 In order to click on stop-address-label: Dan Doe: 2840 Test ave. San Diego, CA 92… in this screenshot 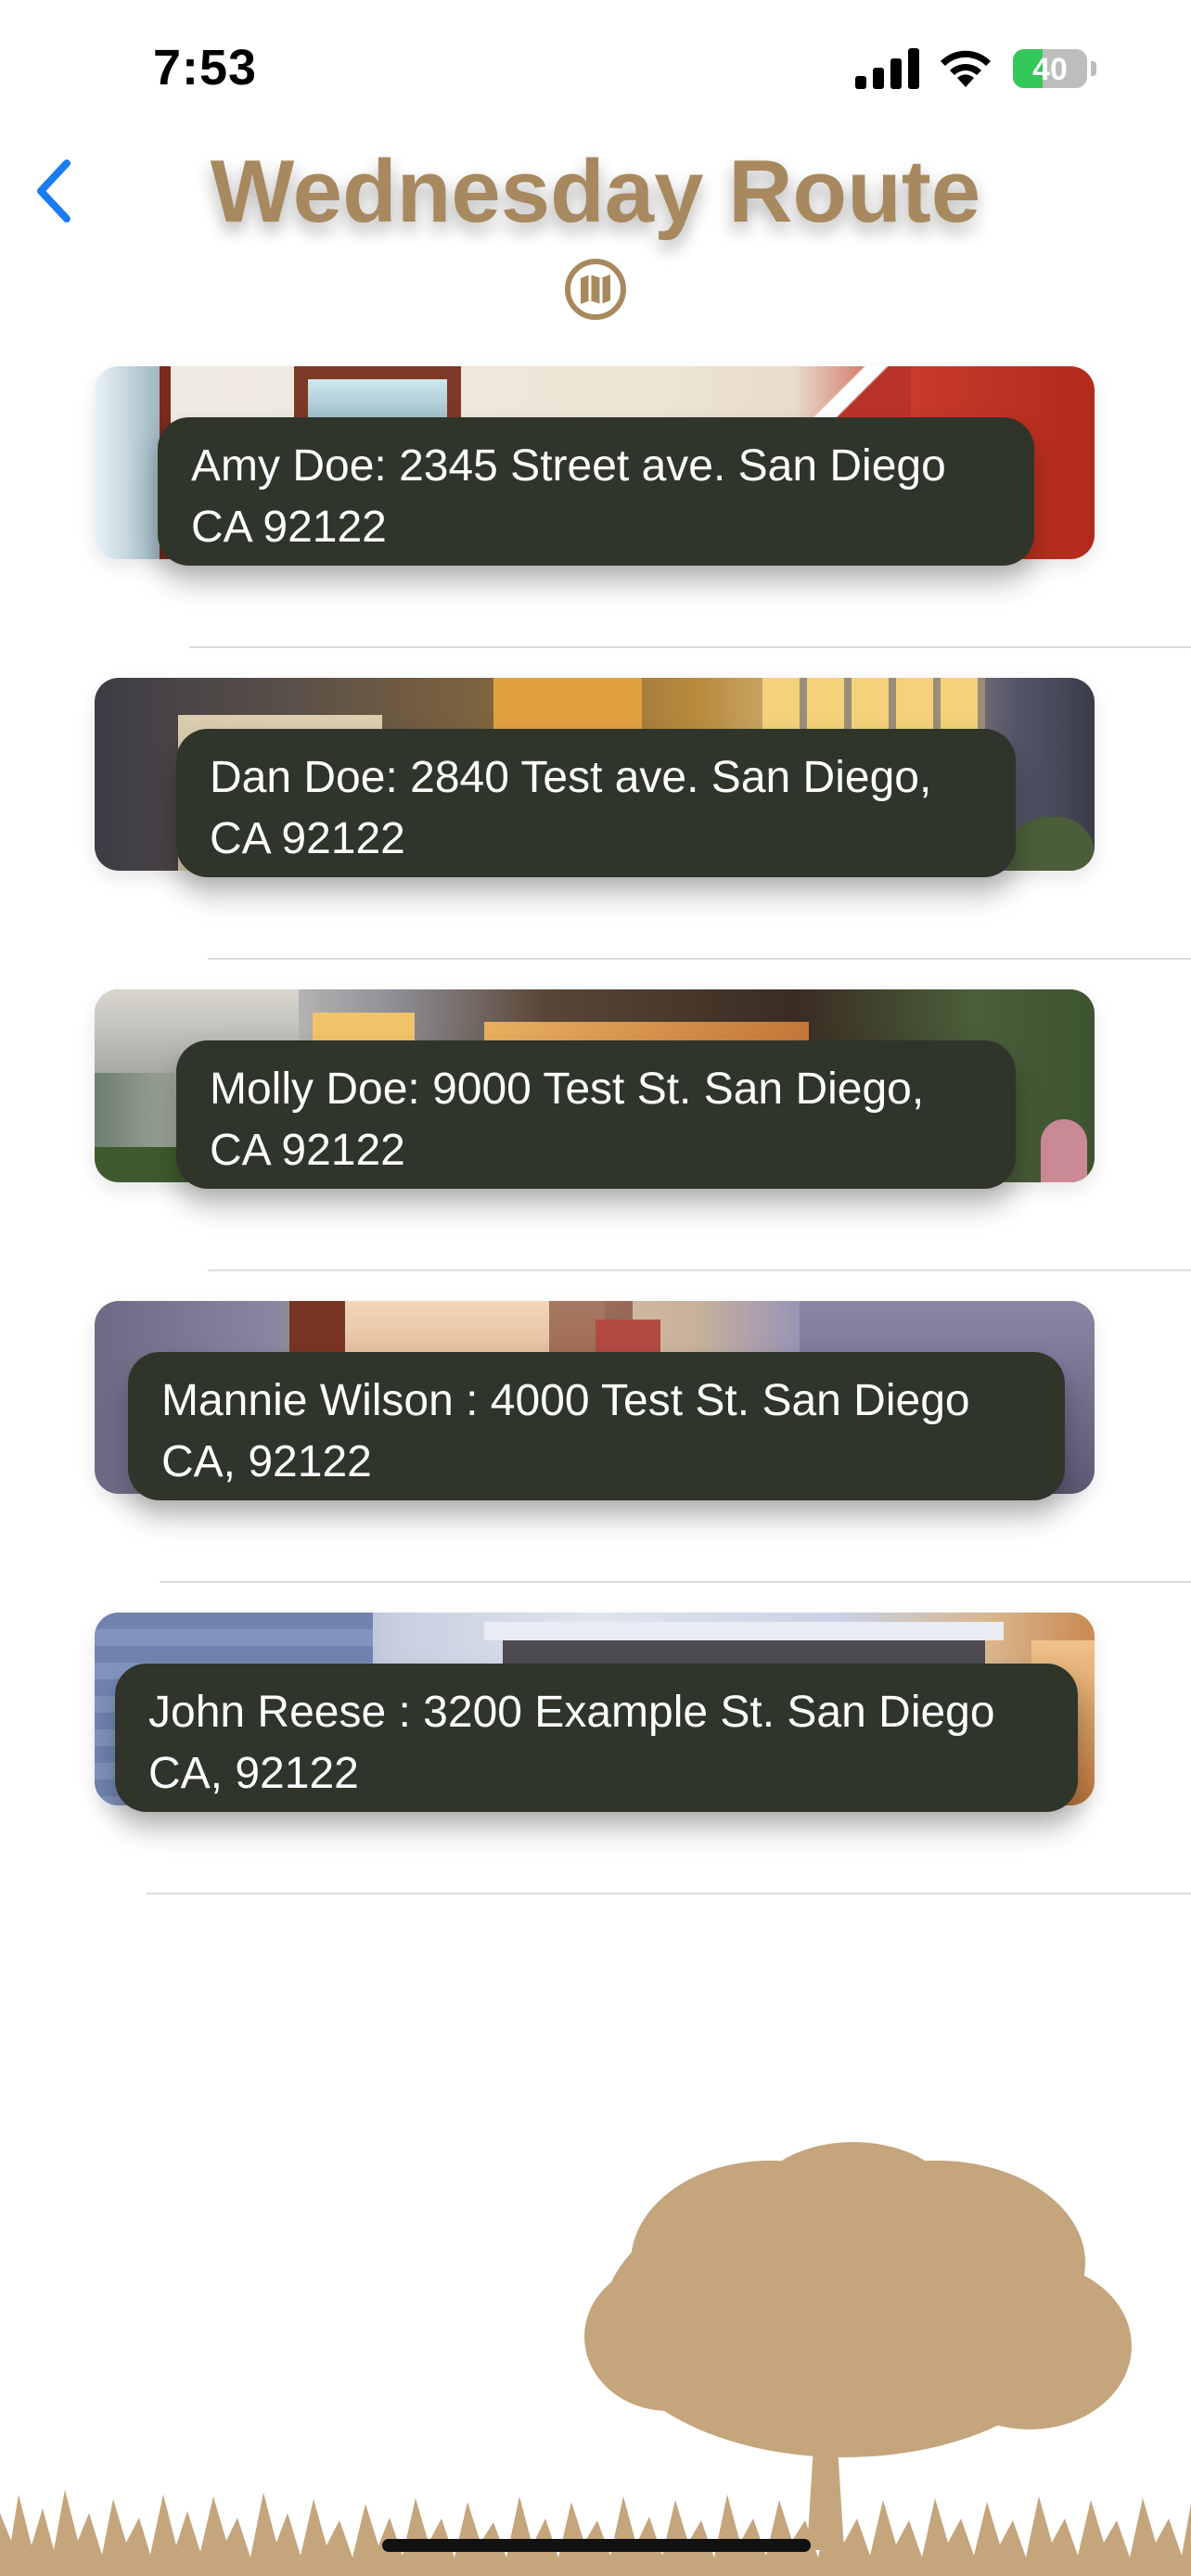, I will do `click(596, 803)`.